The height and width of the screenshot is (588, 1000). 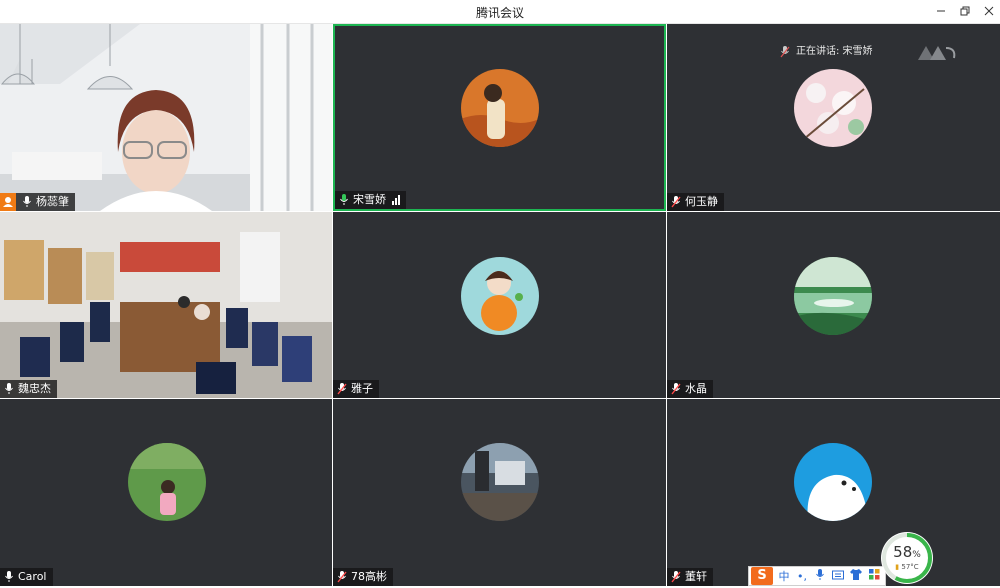 I want to click on ime-punctuation: •,, so click(x=802, y=576).